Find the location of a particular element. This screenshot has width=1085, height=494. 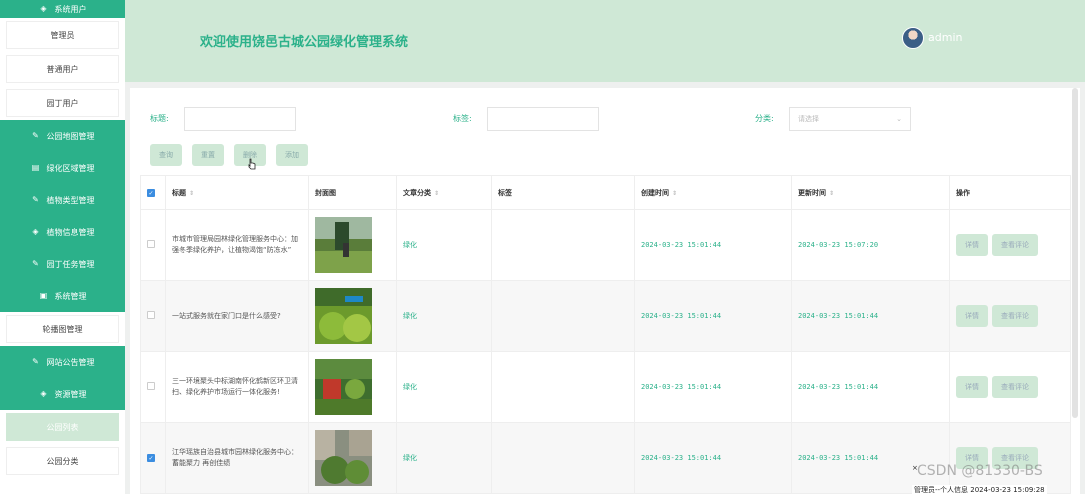

close-icon: × is located at coordinates (915, 468).